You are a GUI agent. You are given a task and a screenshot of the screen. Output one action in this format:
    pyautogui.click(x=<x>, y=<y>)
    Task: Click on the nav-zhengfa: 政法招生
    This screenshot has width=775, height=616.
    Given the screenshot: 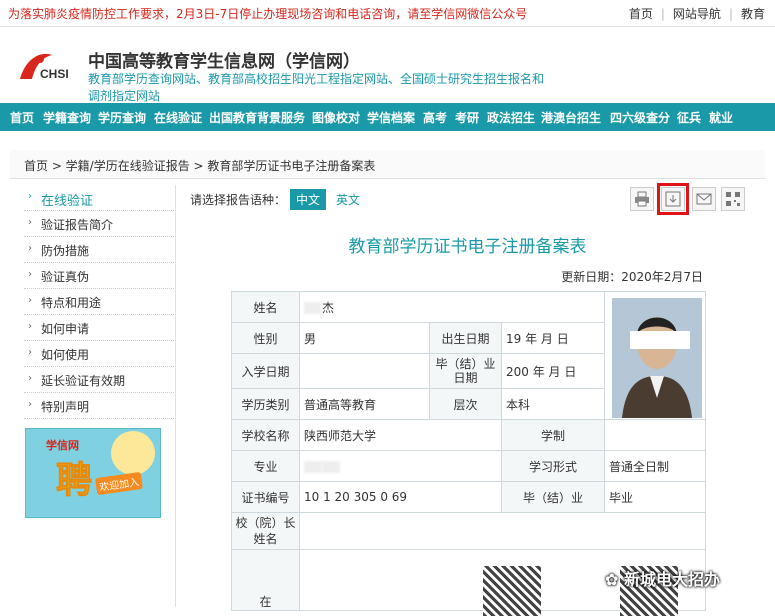 What is the action you would take?
    pyautogui.click(x=511, y=117)
    